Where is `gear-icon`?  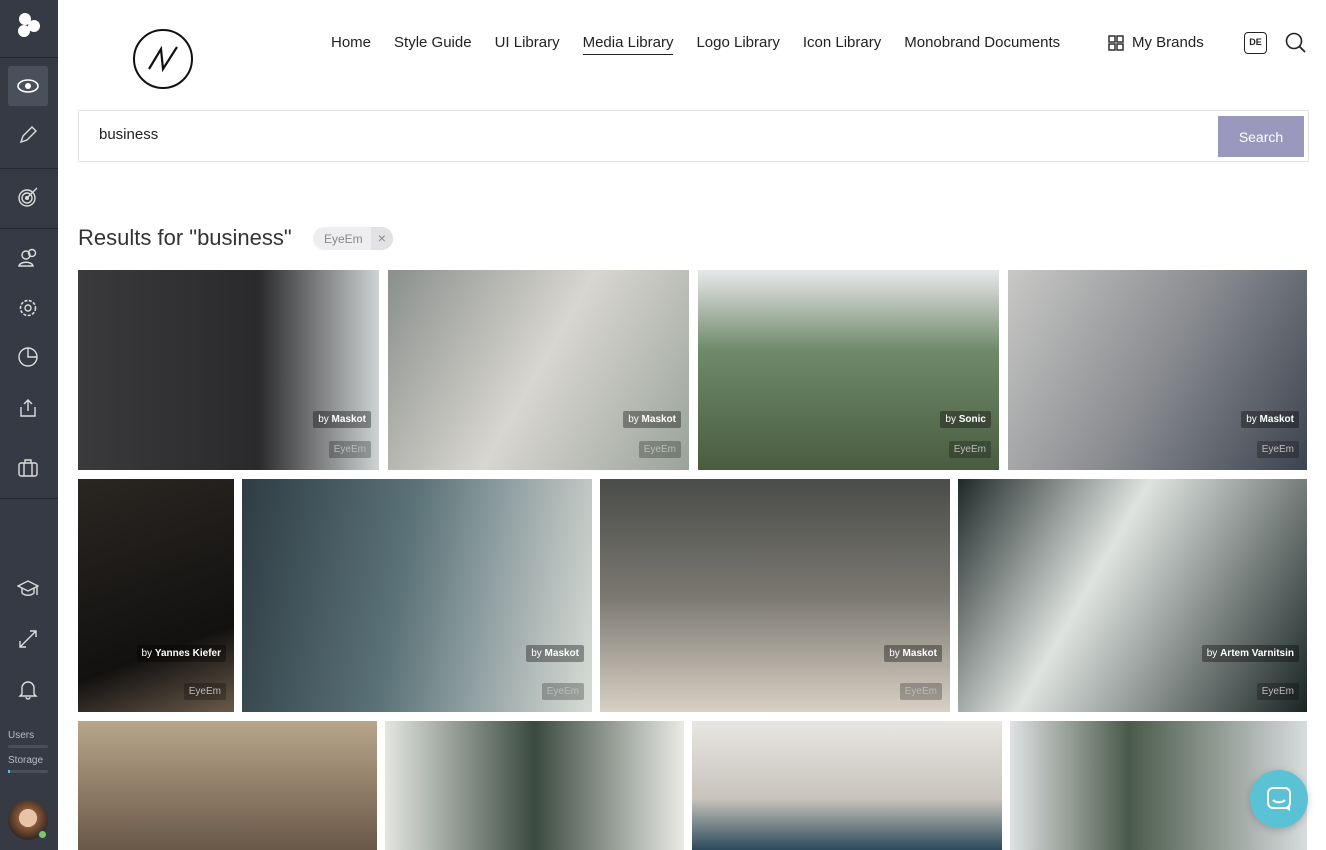
gear-icon is located at coordinates (28, 308).